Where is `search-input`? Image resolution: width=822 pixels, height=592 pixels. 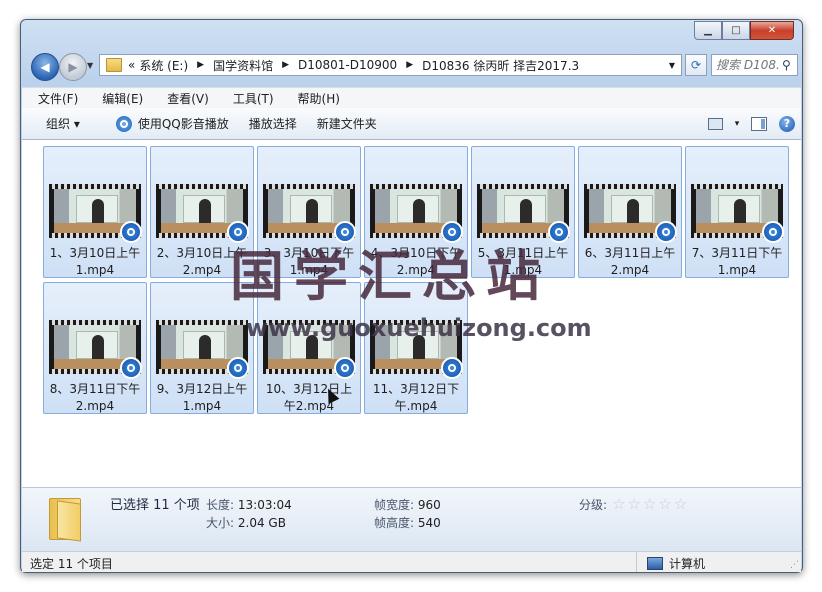
search-input is located at coordinates (747, 65).